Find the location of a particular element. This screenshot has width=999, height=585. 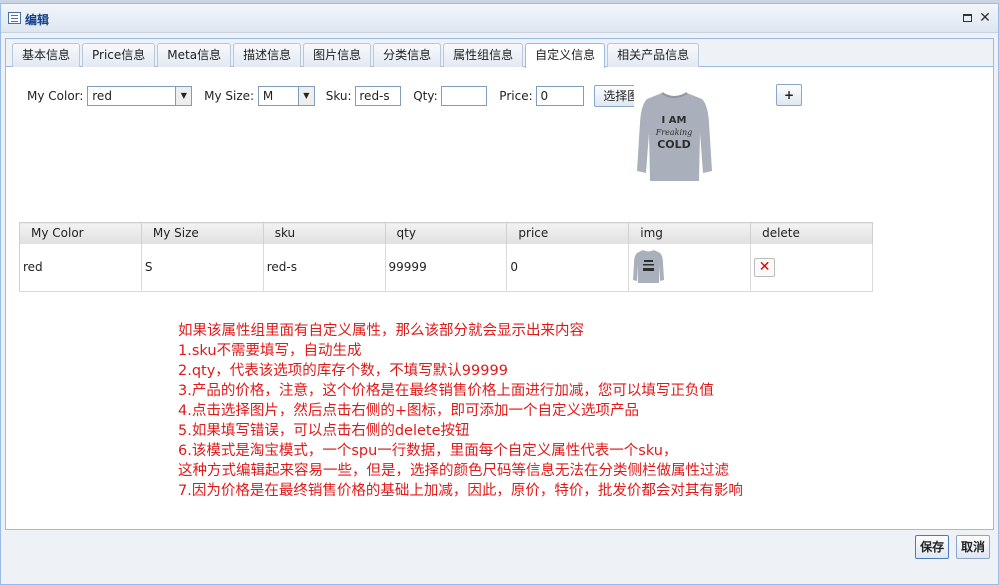

close-icon: ✕ is located at coordinates (985, 18).